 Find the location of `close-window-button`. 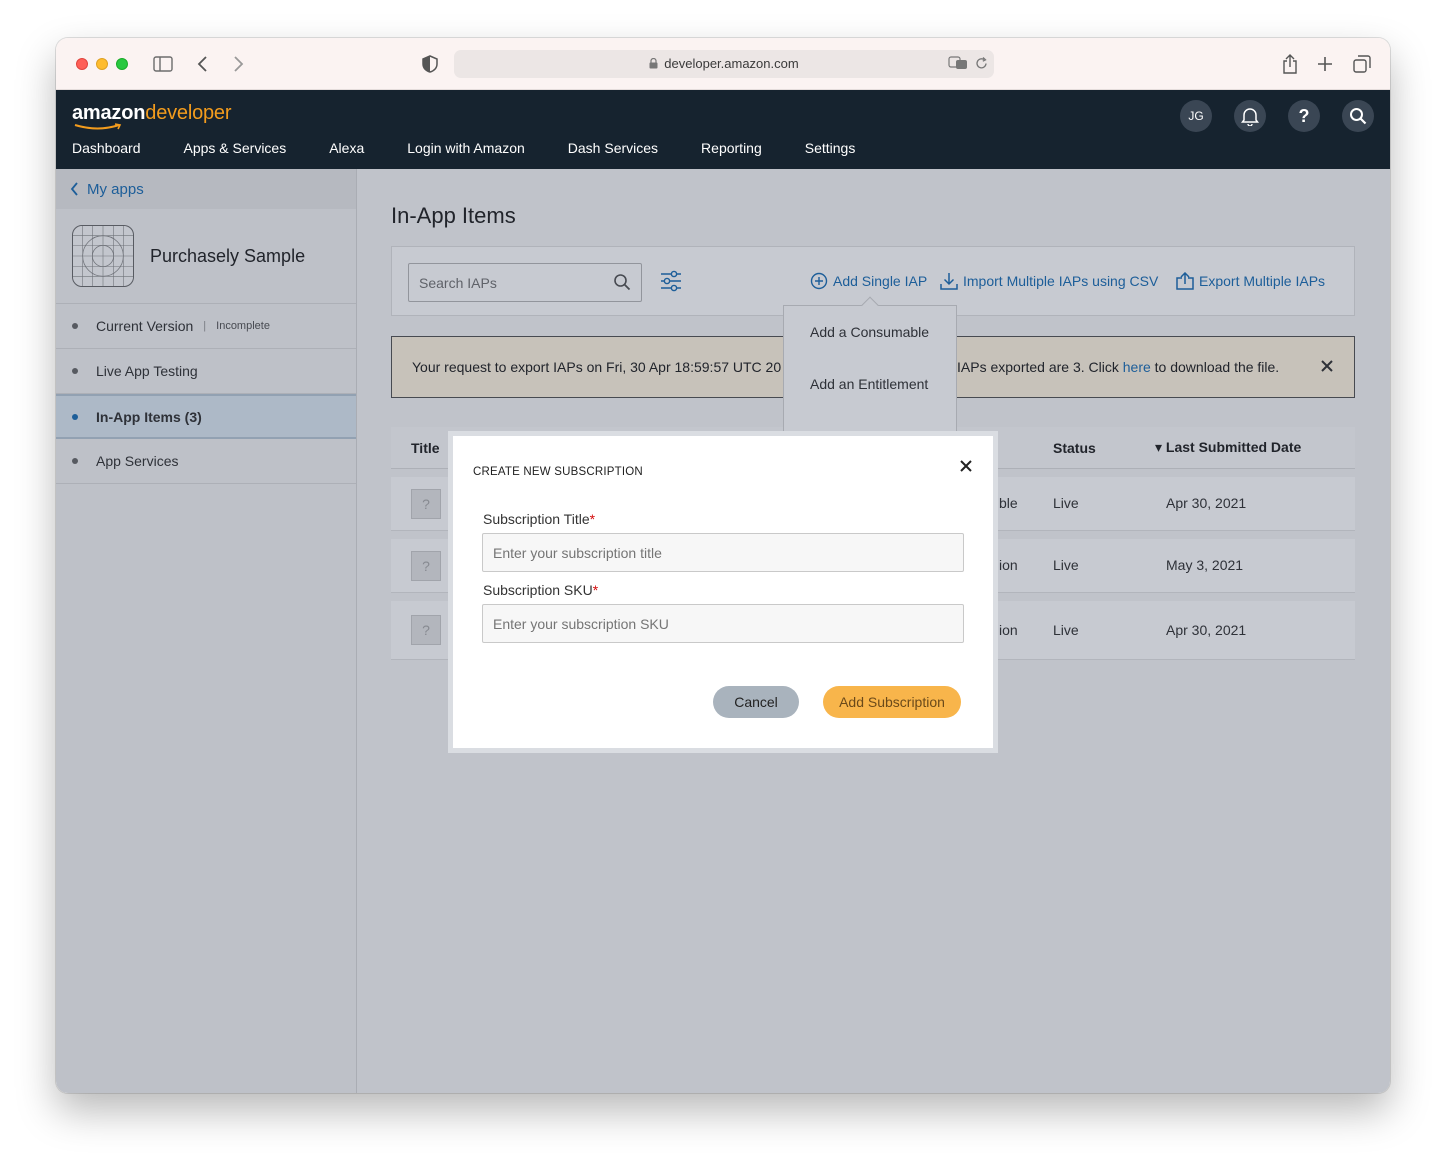

close-window-button is located at coordinates (82, 64).